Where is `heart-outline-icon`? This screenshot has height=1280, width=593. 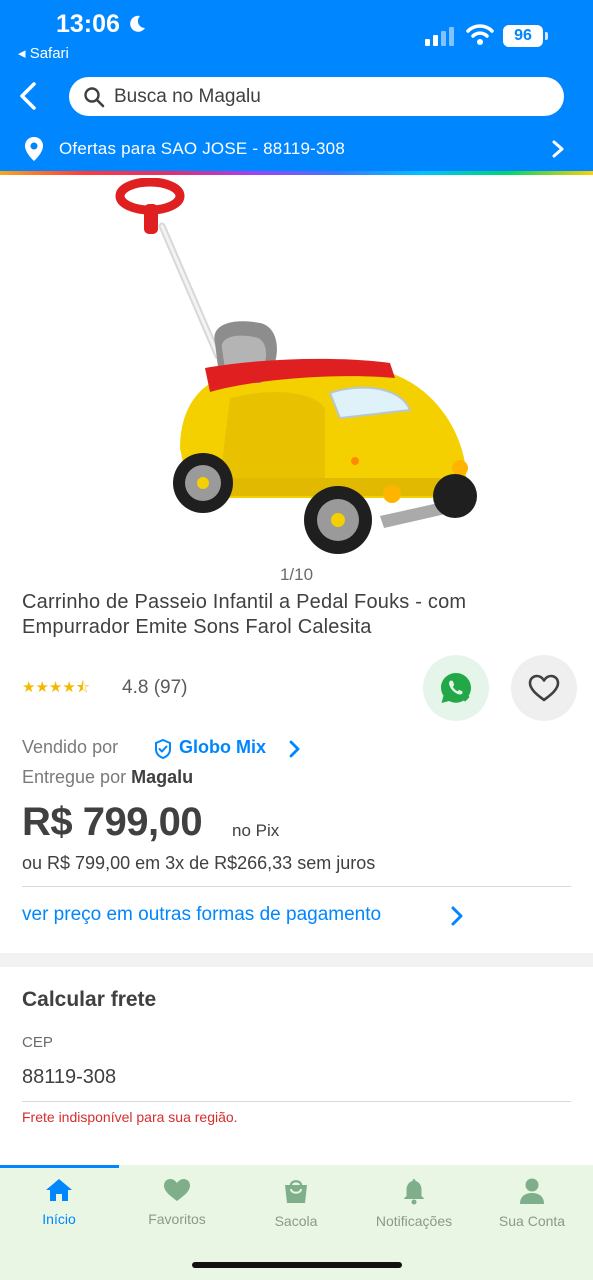 heart-outline-icon is located at coordinates (544, 688).